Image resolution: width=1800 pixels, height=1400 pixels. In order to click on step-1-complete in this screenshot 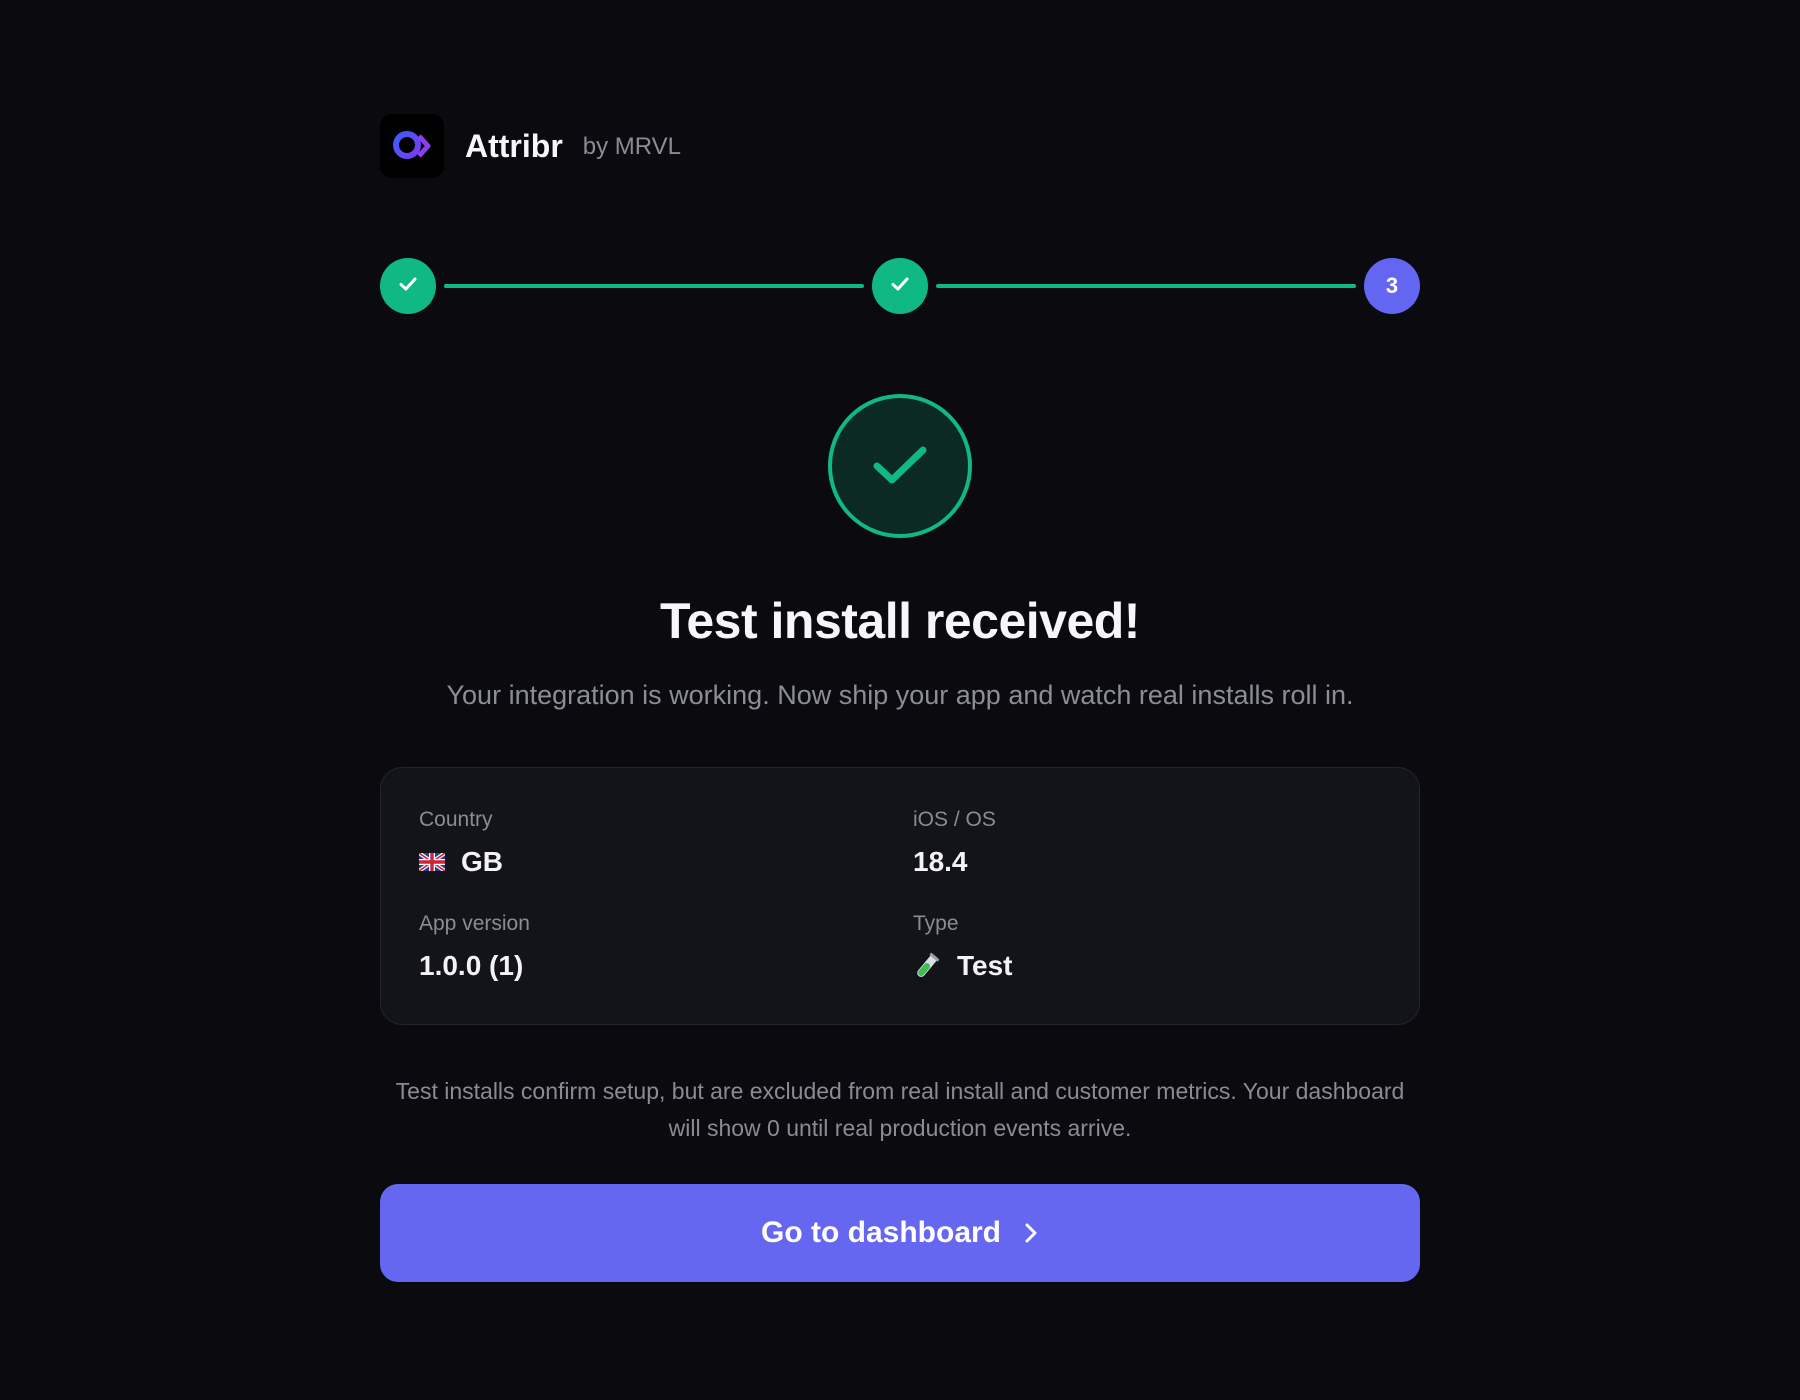, I will do `click(408, 286)`.